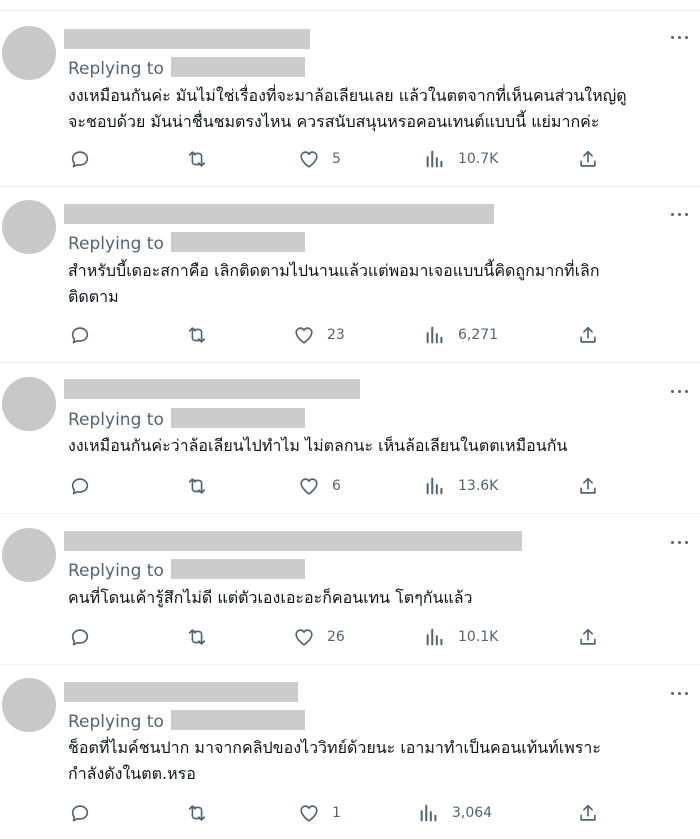  I want to click on like-button: 6, so click(319, 486).